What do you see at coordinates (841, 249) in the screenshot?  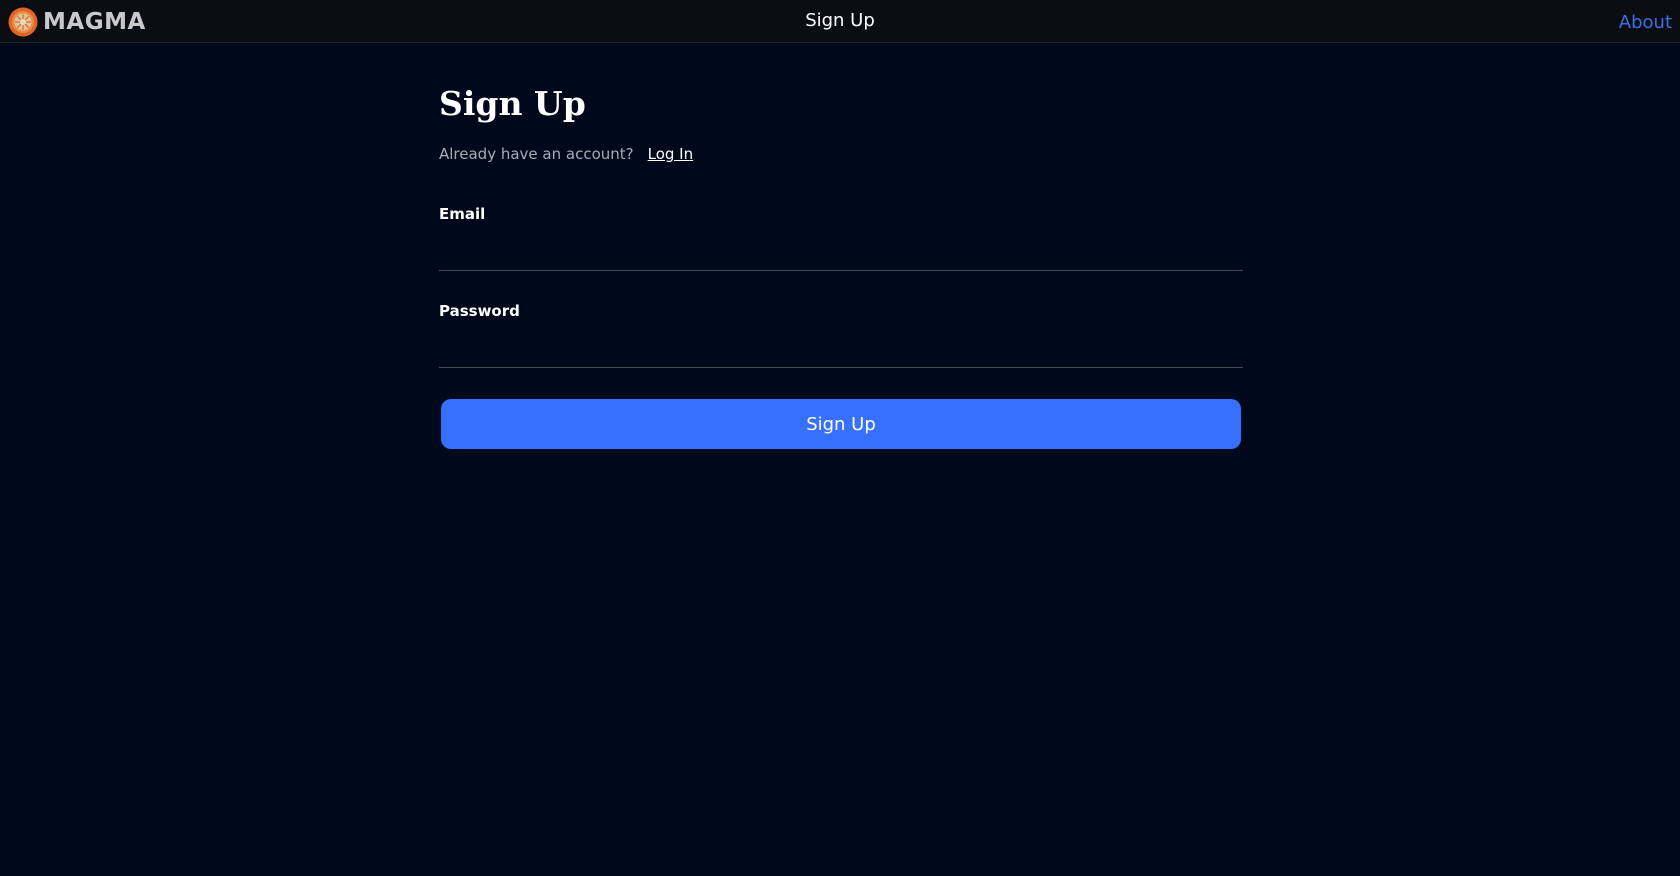 I see `email-field` at bounding box center [841, 249].